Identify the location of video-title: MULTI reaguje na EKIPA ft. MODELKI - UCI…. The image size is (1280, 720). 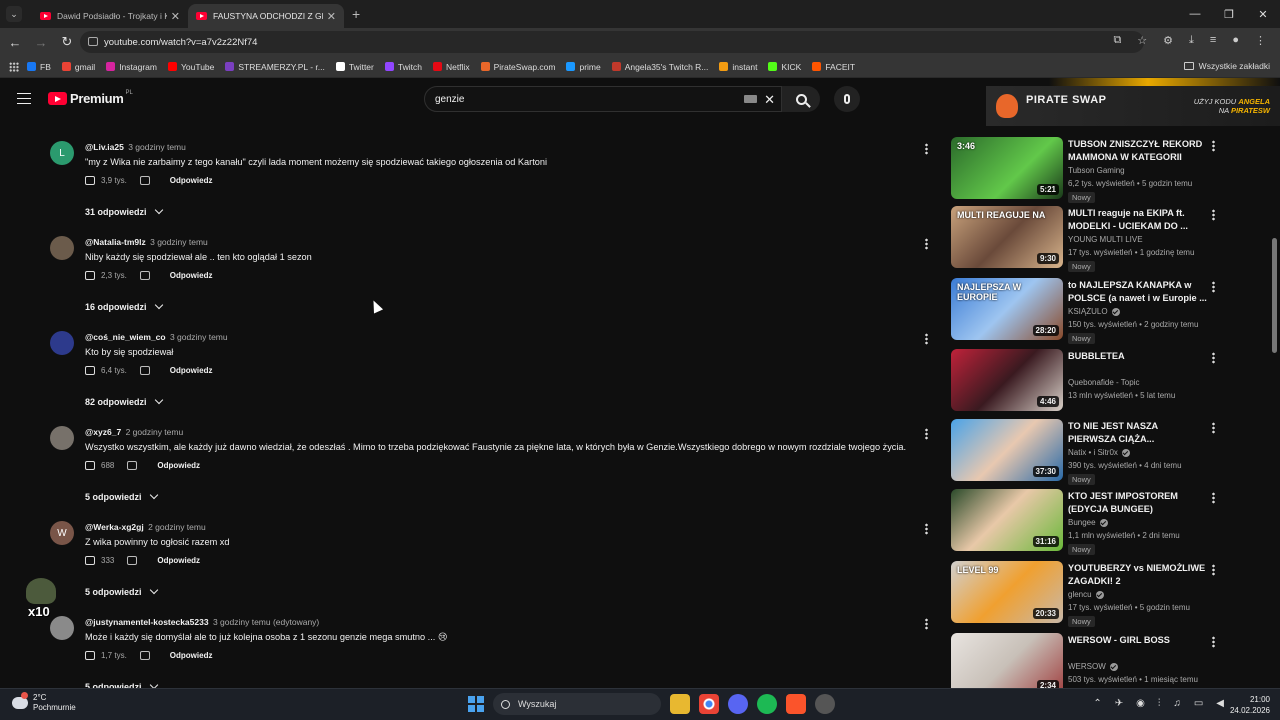
(1138, 220).